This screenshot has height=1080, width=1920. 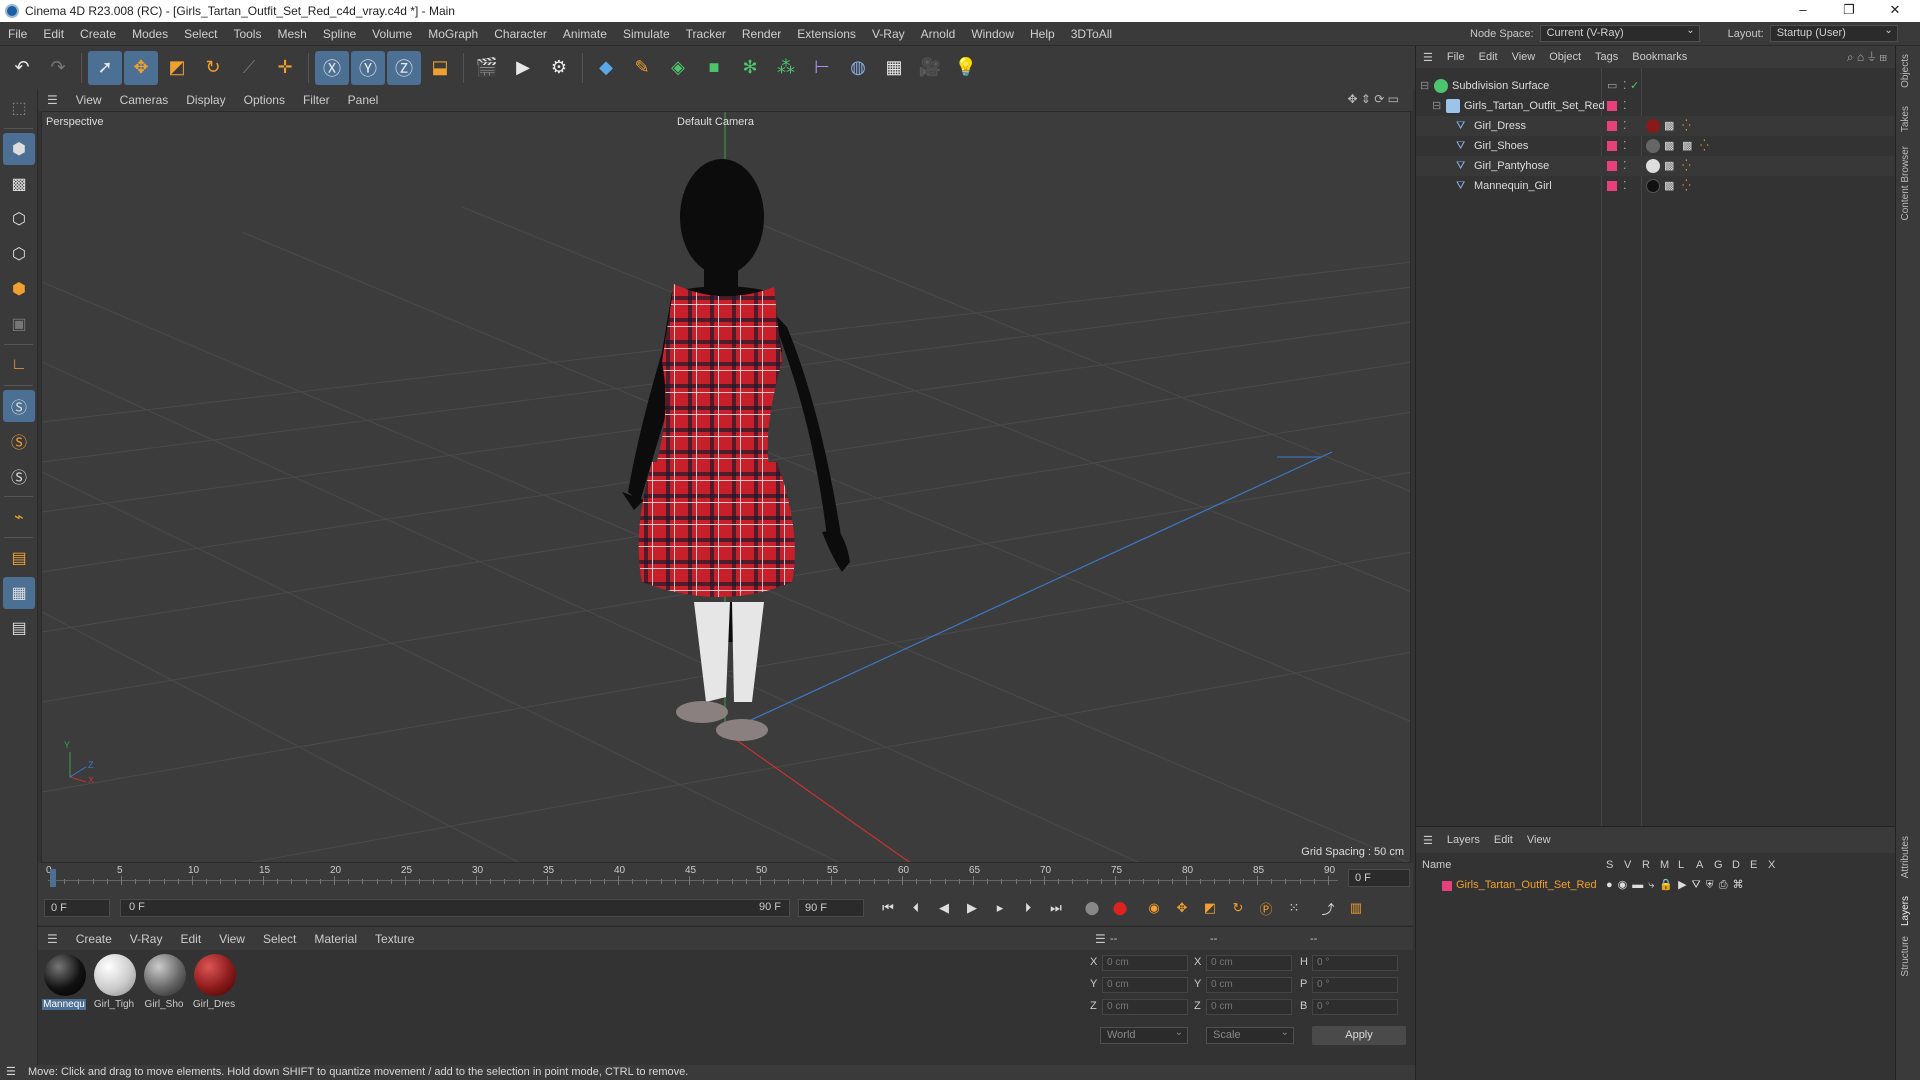 What do you see at coordinates (105, 67) in the screenshot?
I see `select-tool-icon: ➚` at bounding box center [105, 67].